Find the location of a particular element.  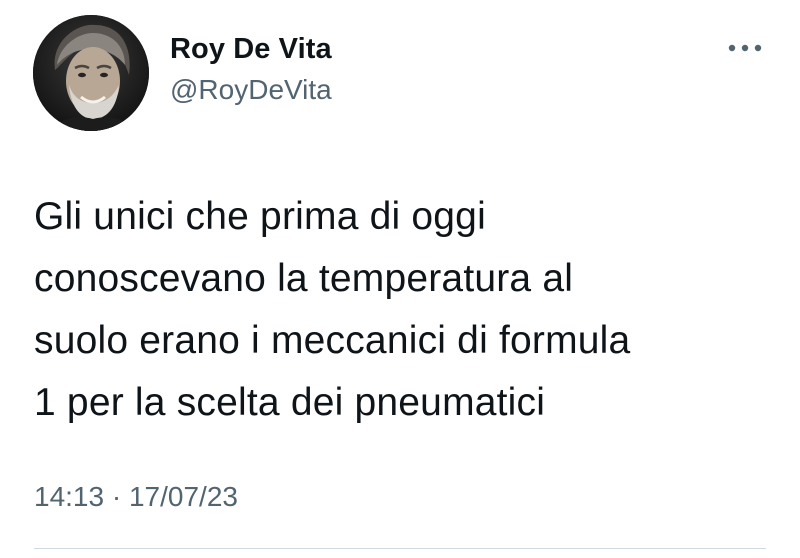

author-display-name: Roy De Vita is located at coordinates (251, 49).